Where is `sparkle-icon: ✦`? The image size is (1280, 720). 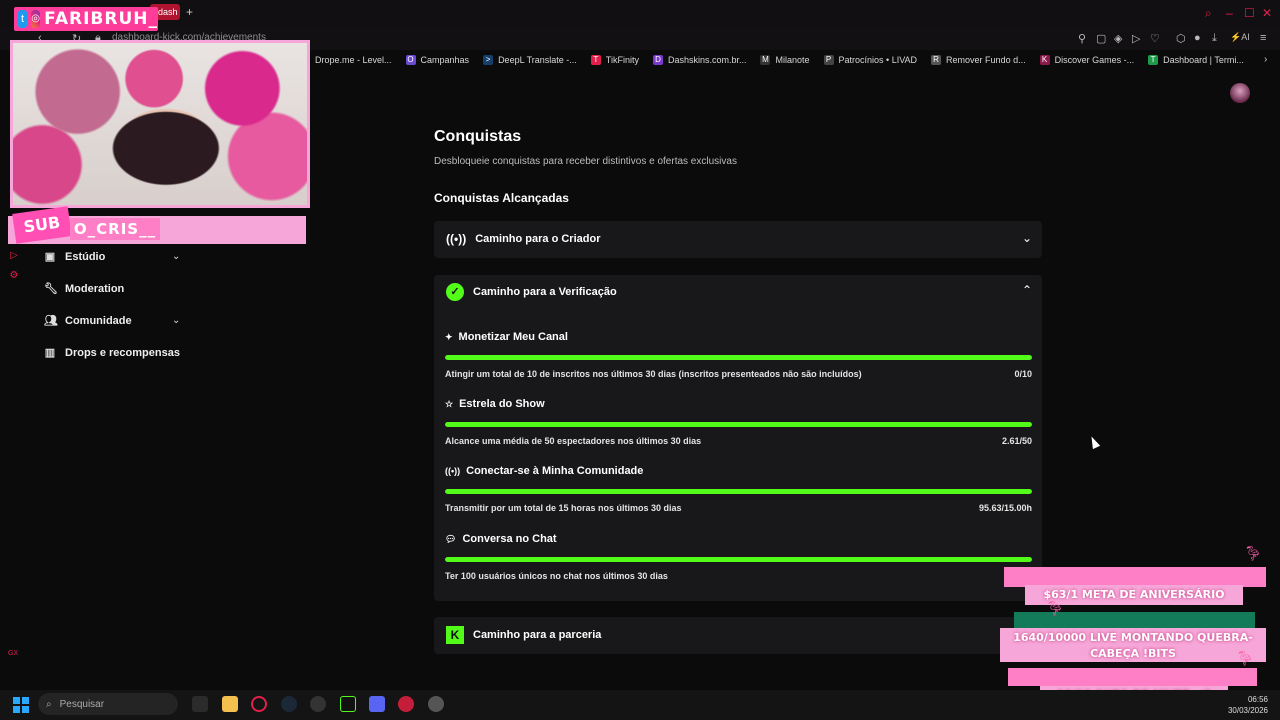
sparkle-icon: ✦ is located at coordinates (449, 336).